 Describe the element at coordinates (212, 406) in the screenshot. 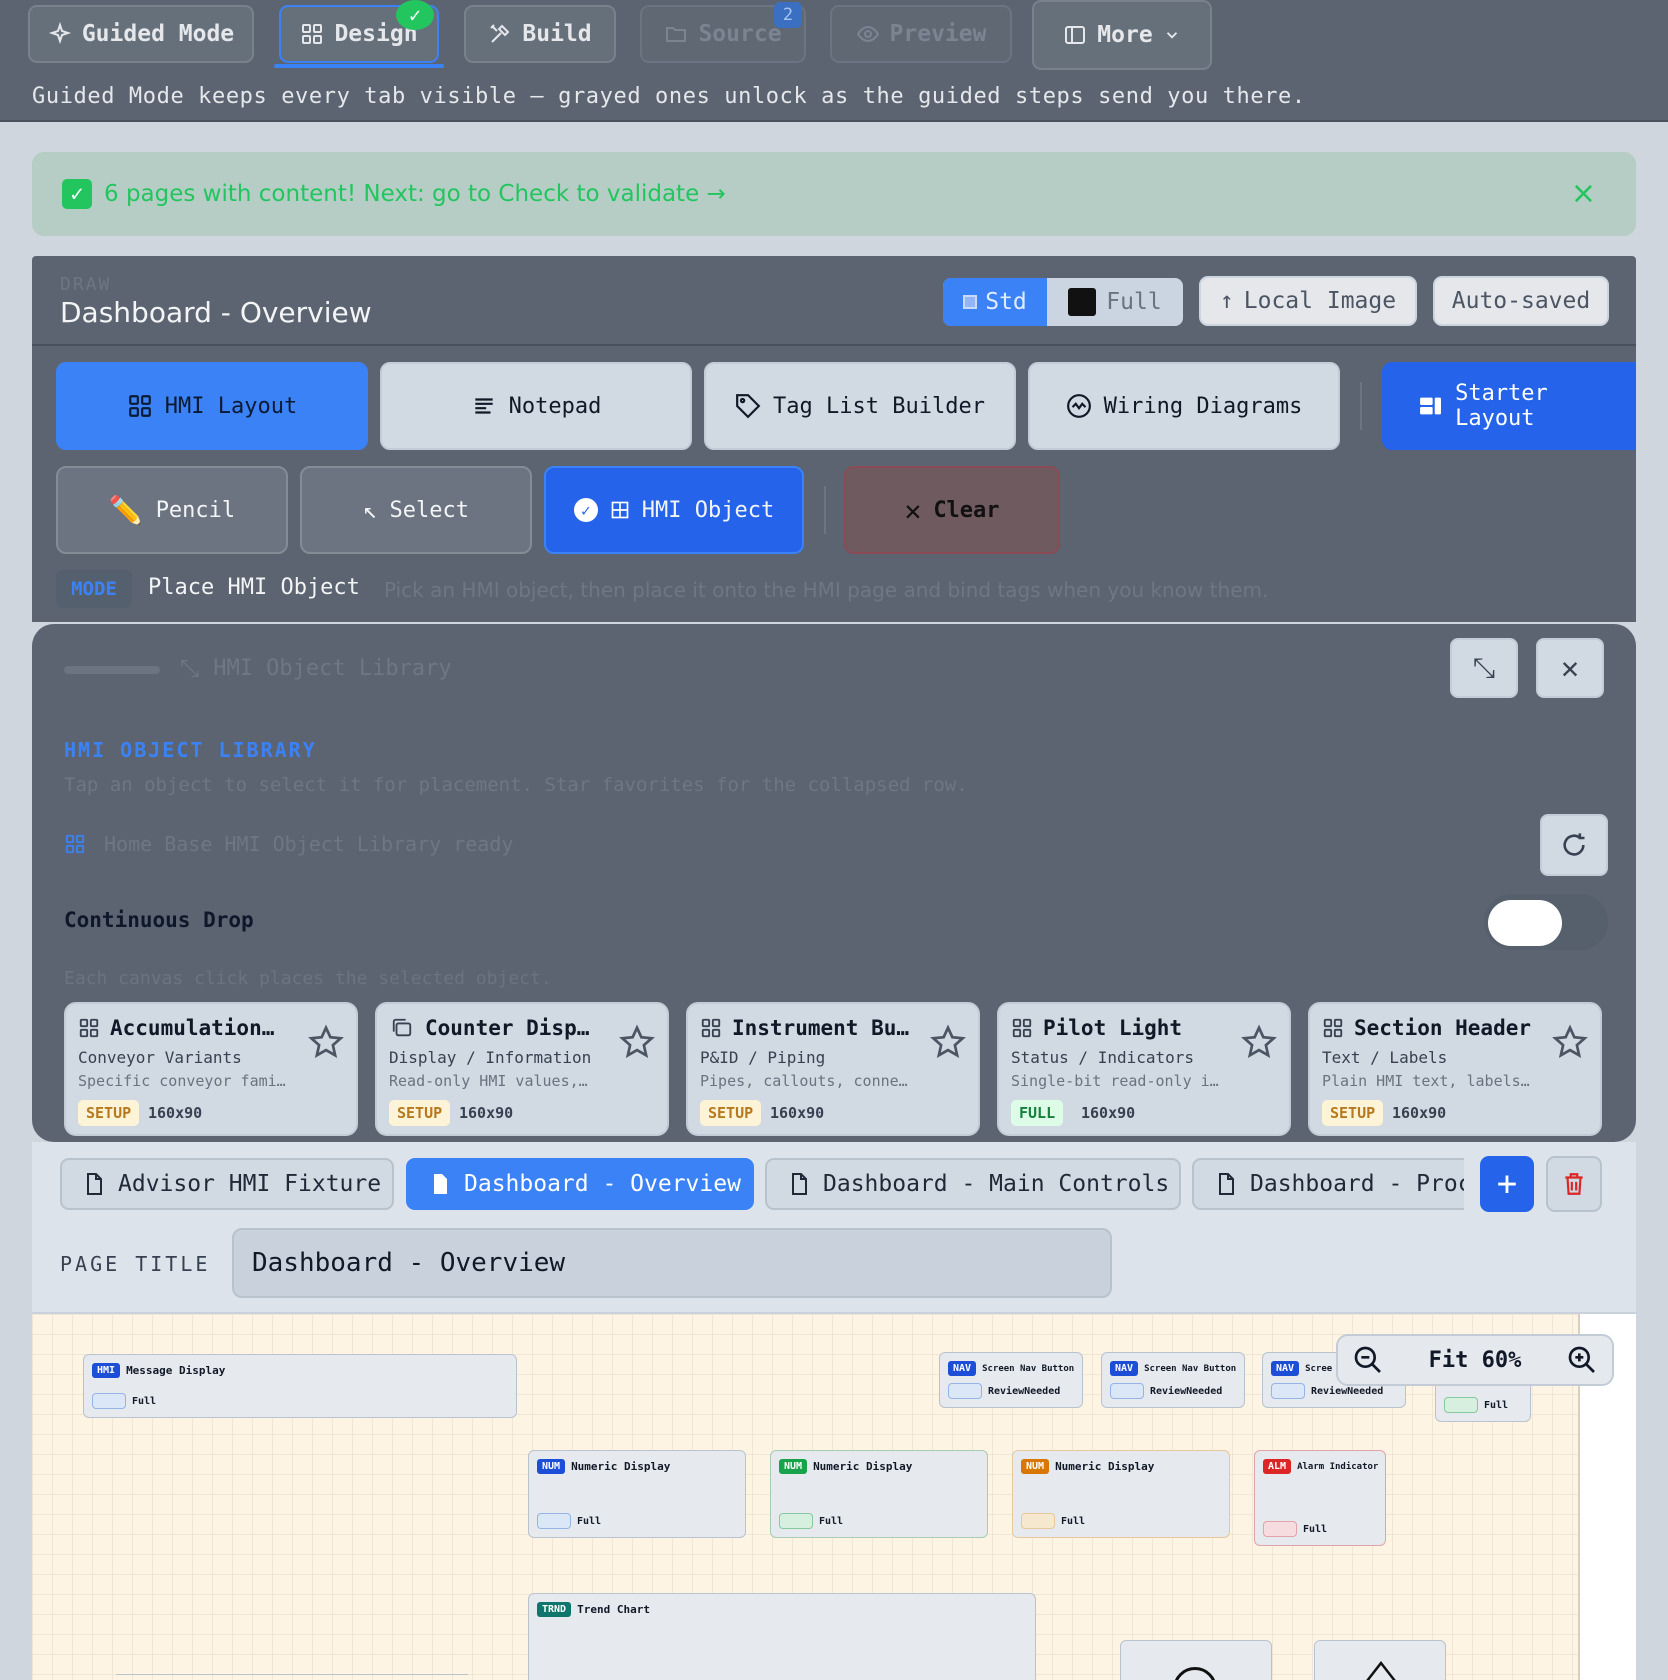

I see `mode-hmi-layout: HMI Layout` at that location.